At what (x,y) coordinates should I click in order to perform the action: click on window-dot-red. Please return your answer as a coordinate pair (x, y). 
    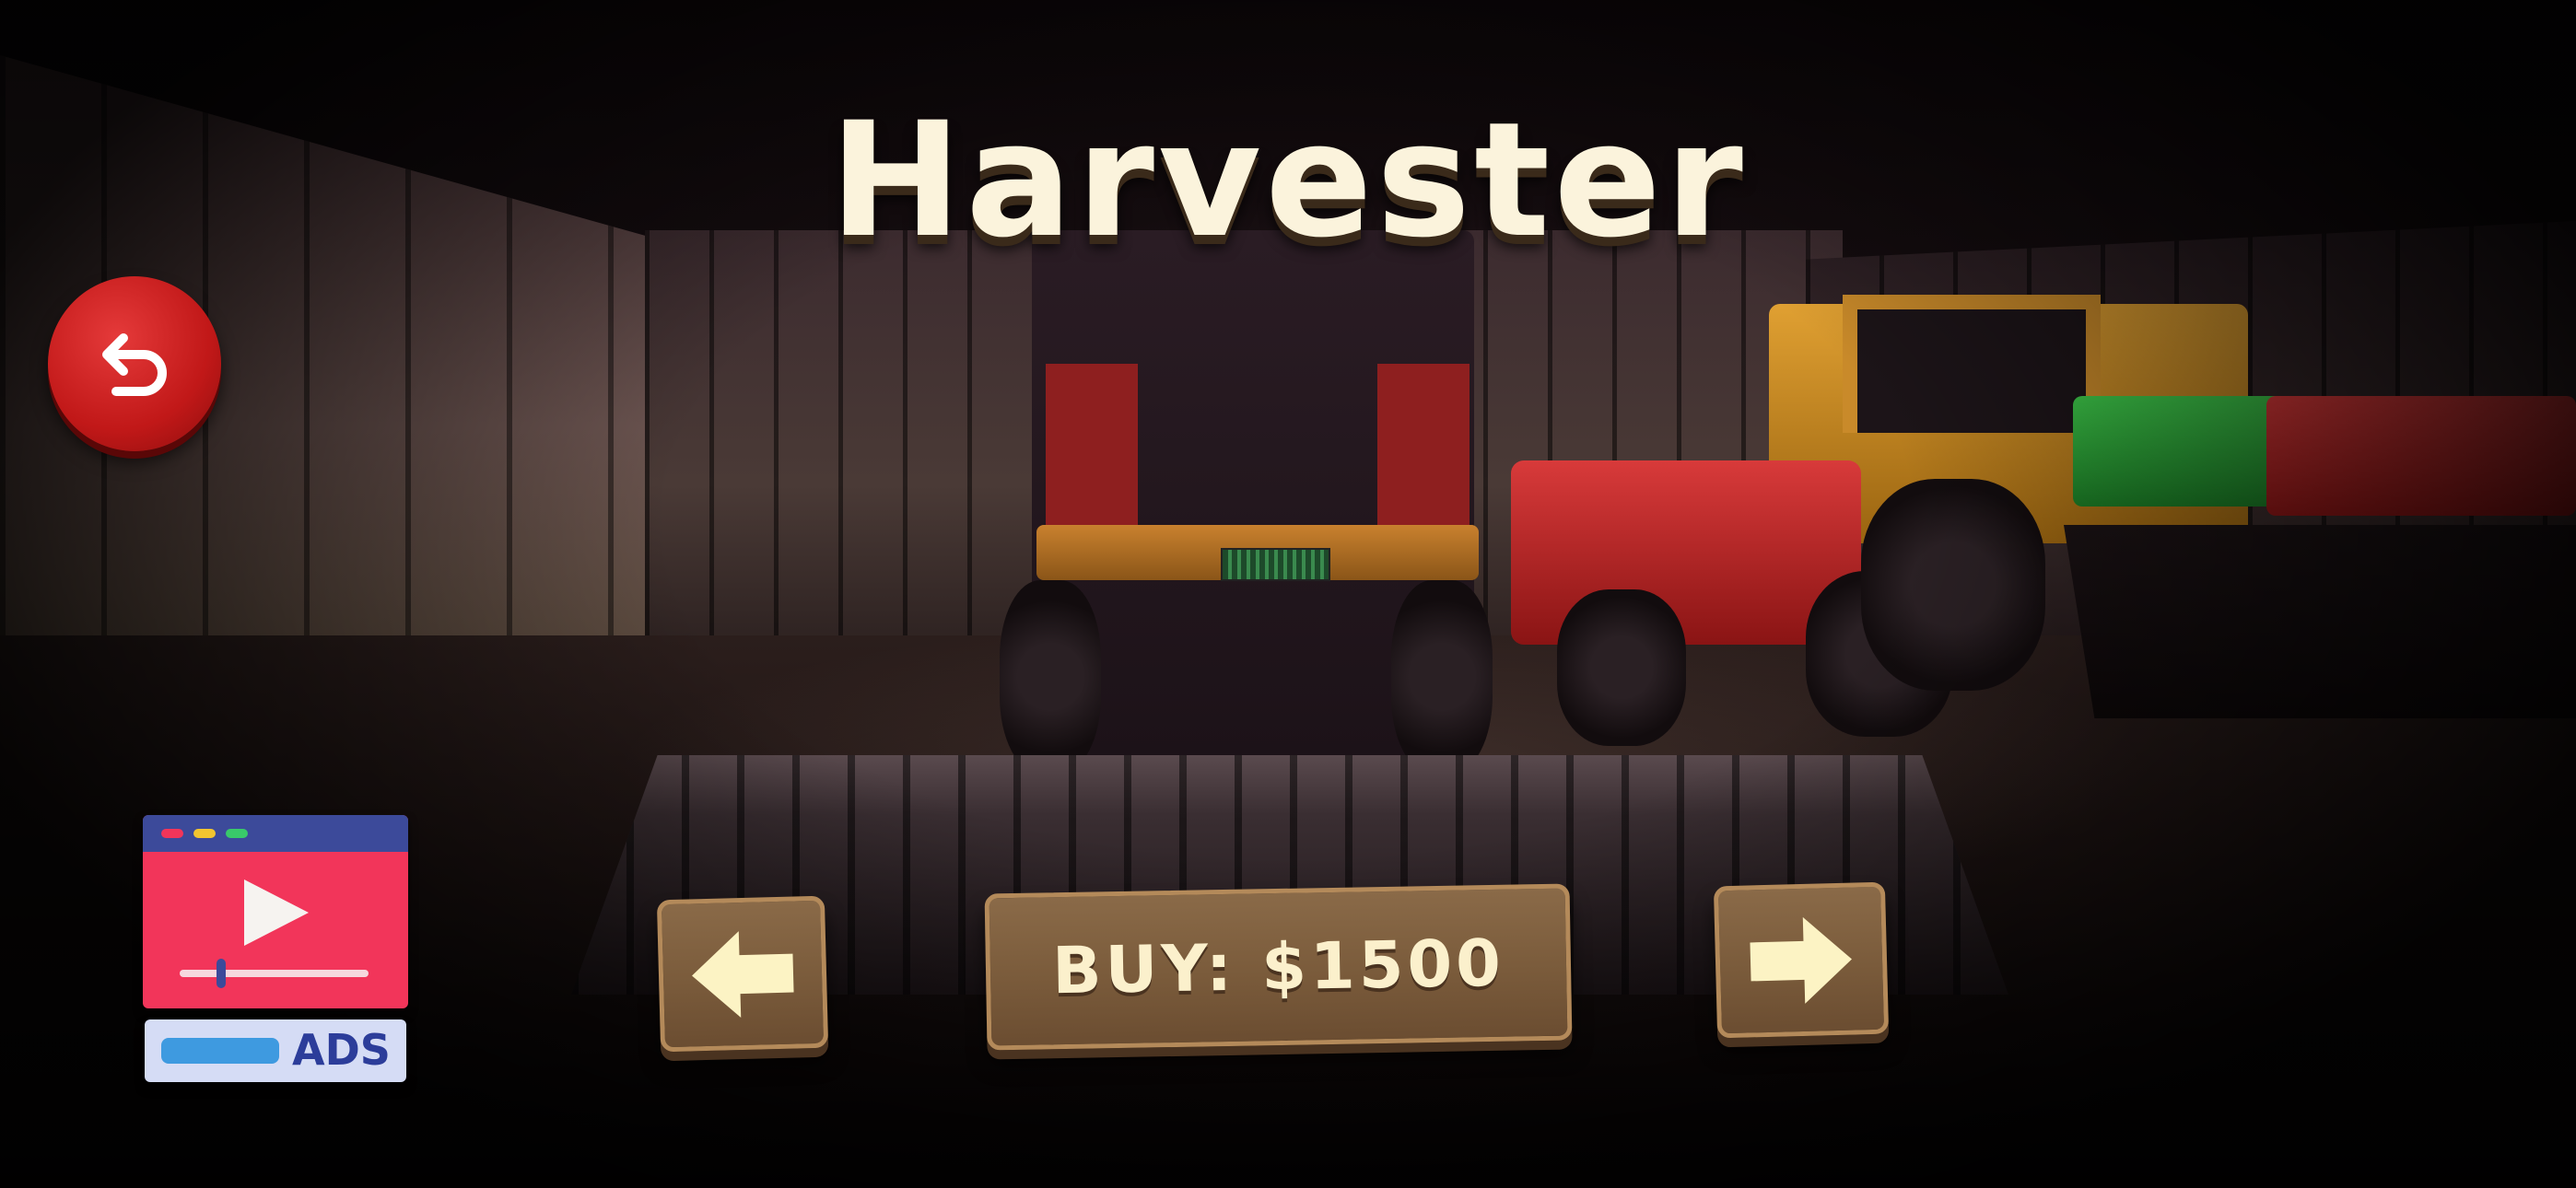
    Looking at the image, I should click on (172, 833).